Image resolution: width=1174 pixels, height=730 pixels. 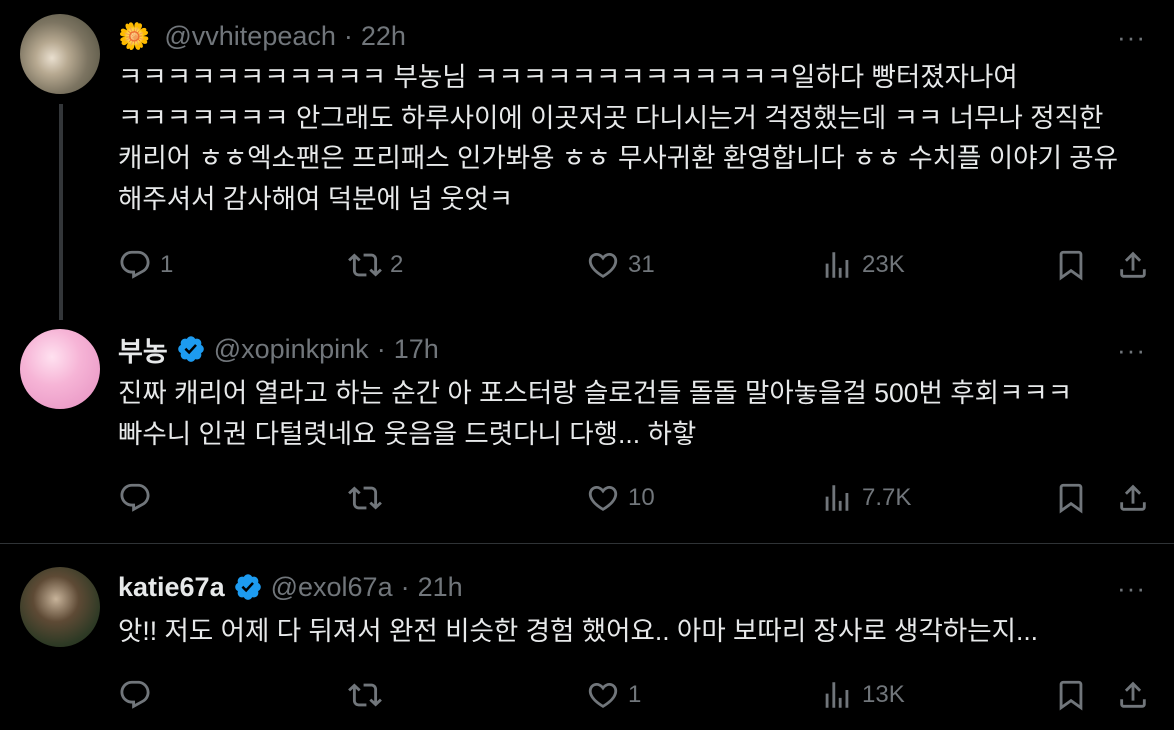 What do you see at coordinates (620, 498) in the screenshot?
I see `like-button: 10` at bounding box center [620, 498].